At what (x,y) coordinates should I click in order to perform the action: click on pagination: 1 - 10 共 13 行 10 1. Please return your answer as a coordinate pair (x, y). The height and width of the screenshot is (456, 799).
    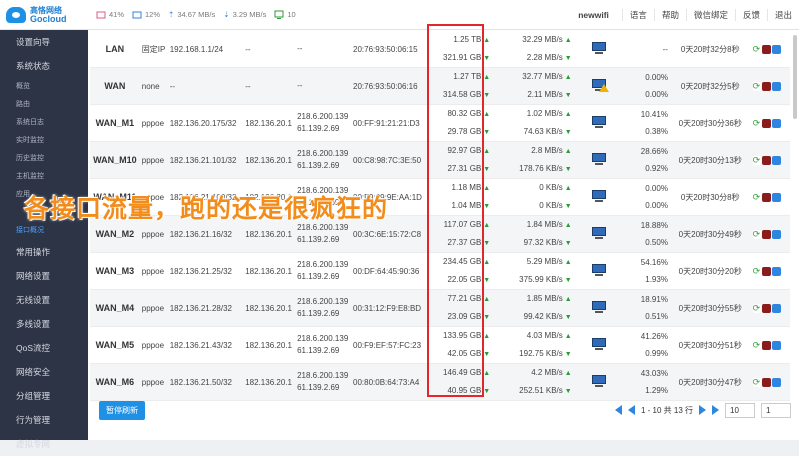
    Looking at the image, I should click on (702, 410).